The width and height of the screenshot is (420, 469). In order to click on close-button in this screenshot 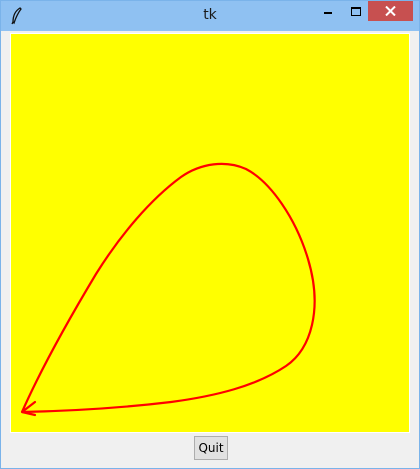, I will do `click(390, 11)`.